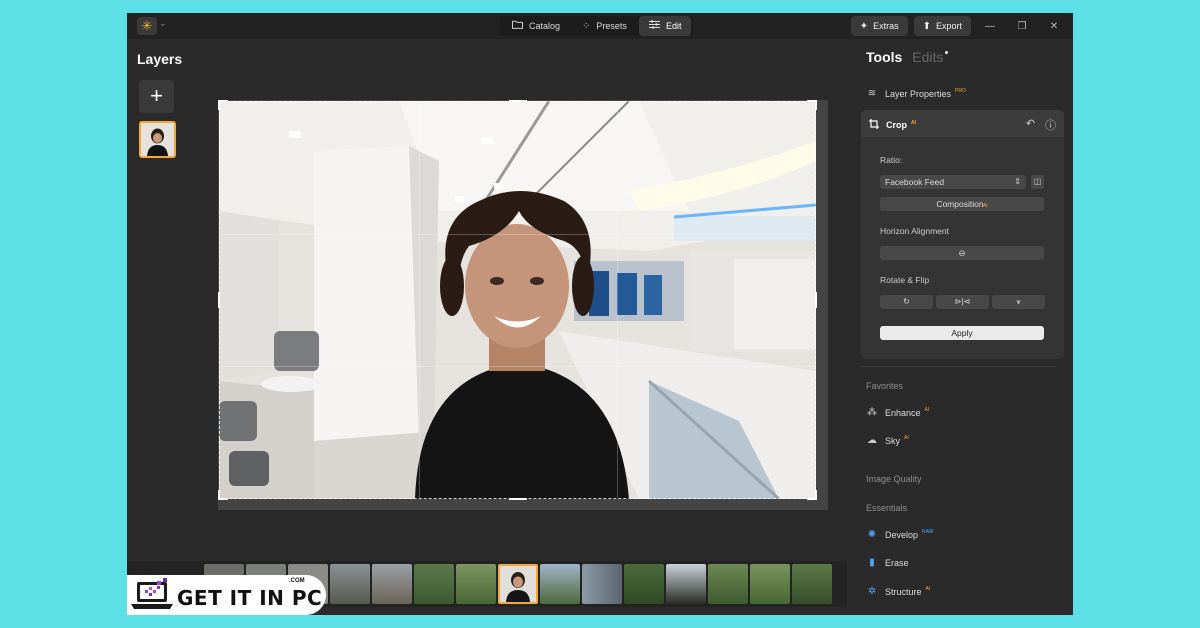 The width and height of the screenshot is (1200, 628). I want to click on apply-button: Apply, so click(962, 333).